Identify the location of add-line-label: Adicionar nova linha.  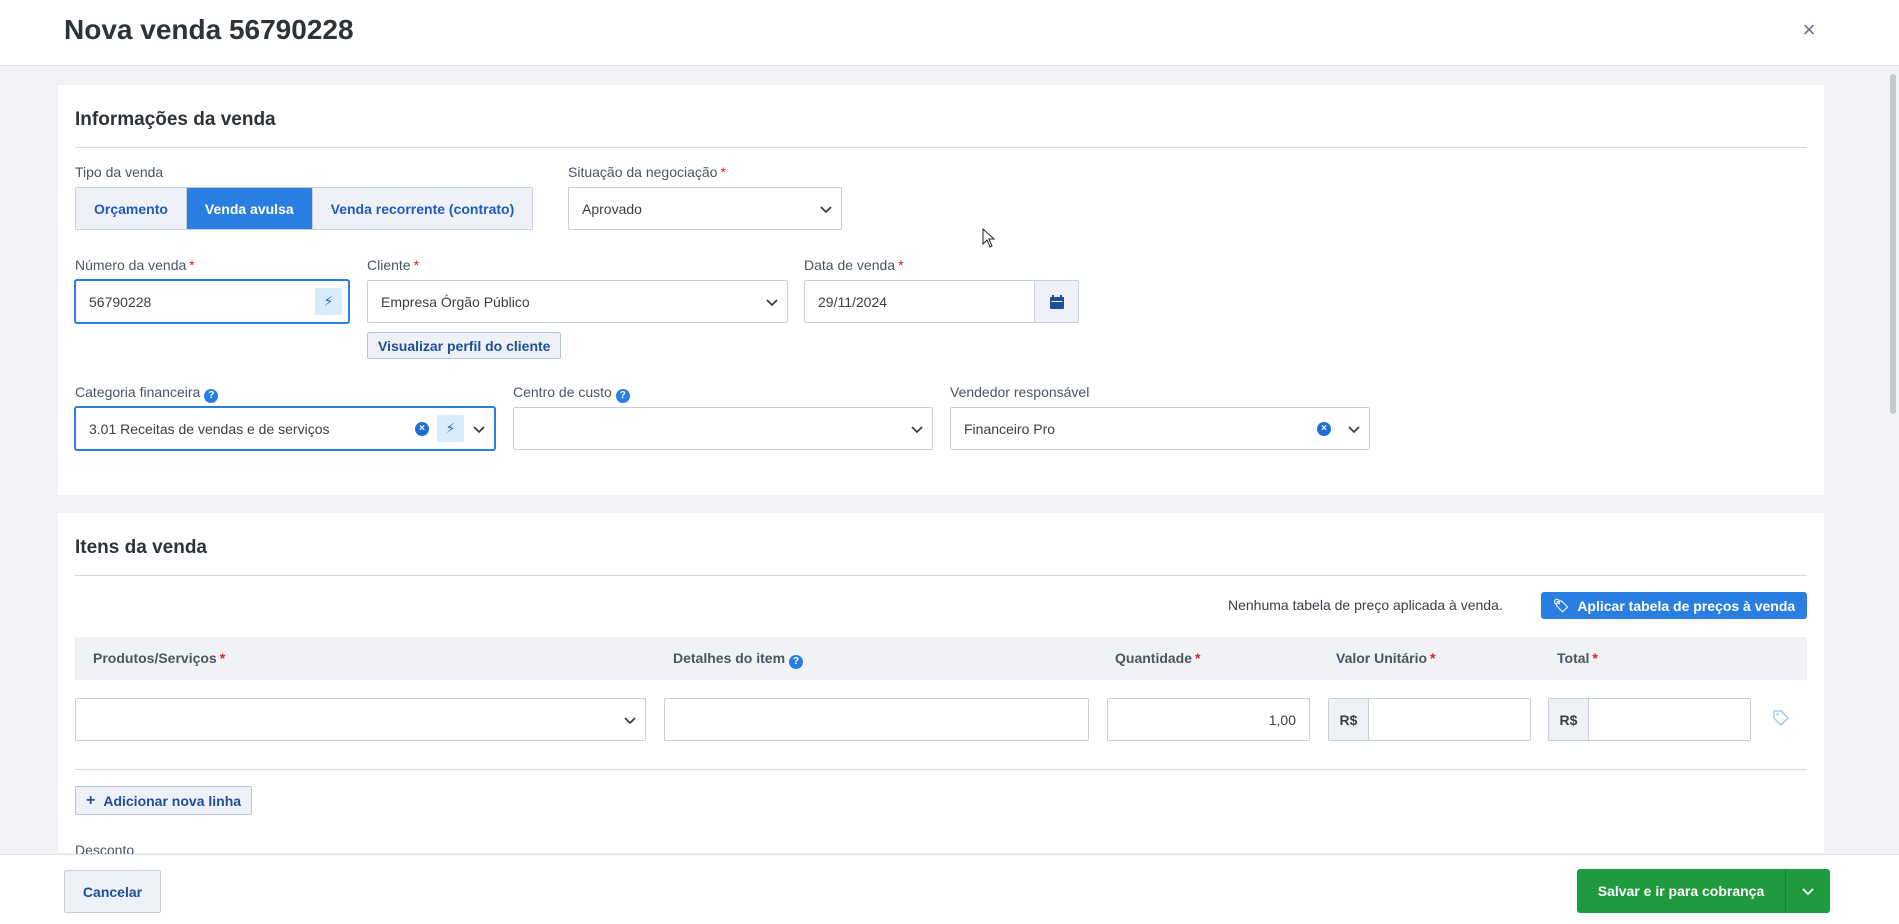
(172, 800).